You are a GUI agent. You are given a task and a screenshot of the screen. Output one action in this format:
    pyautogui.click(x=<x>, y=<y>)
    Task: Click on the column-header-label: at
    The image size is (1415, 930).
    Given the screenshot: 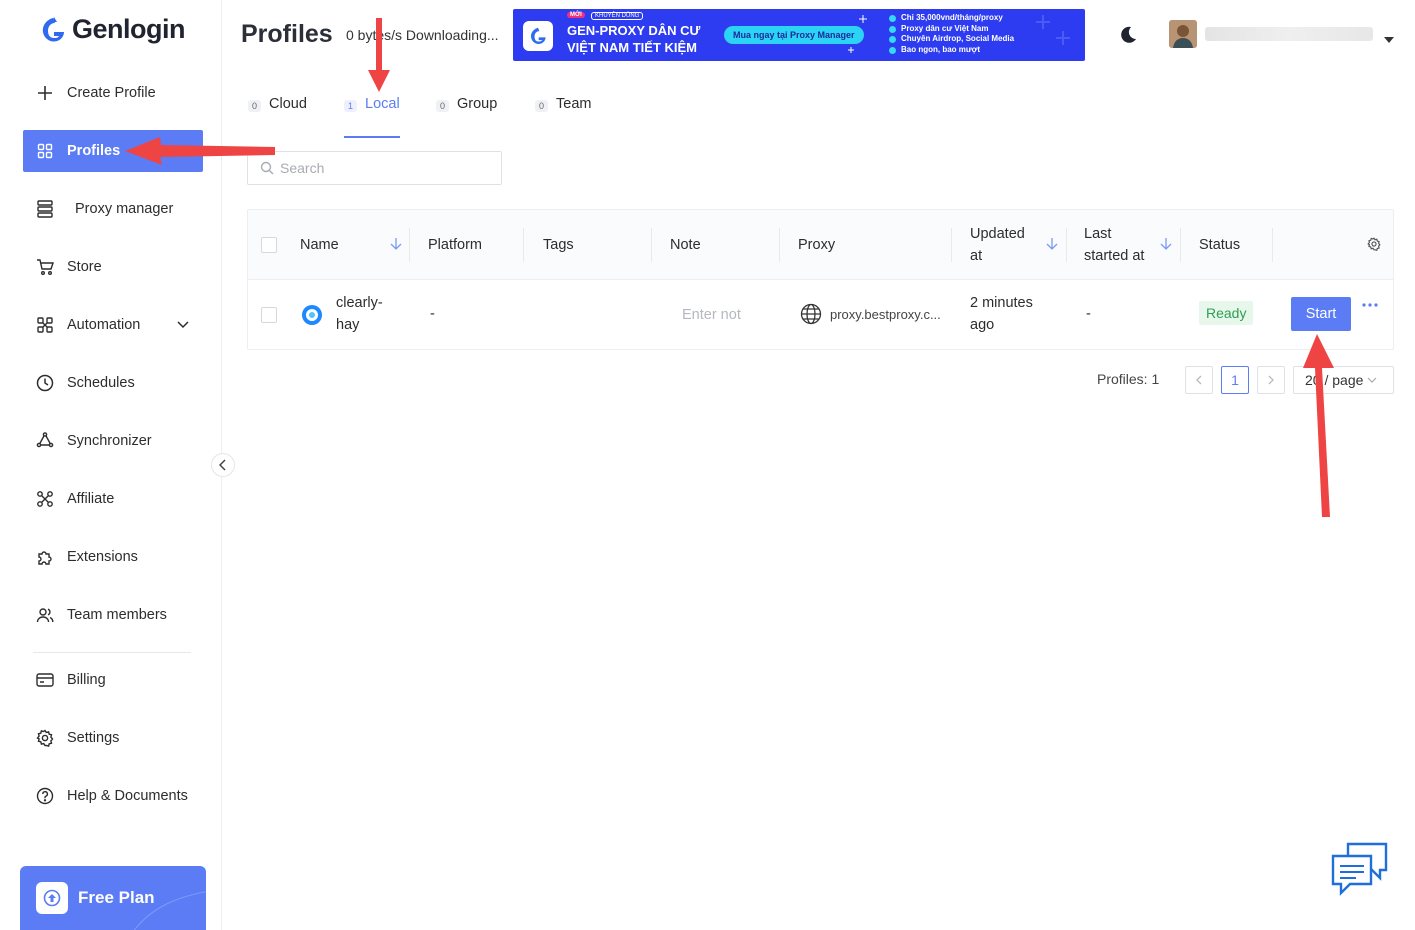 What is the action you would take?
    pyautogui.click(x=976, y=256)
    